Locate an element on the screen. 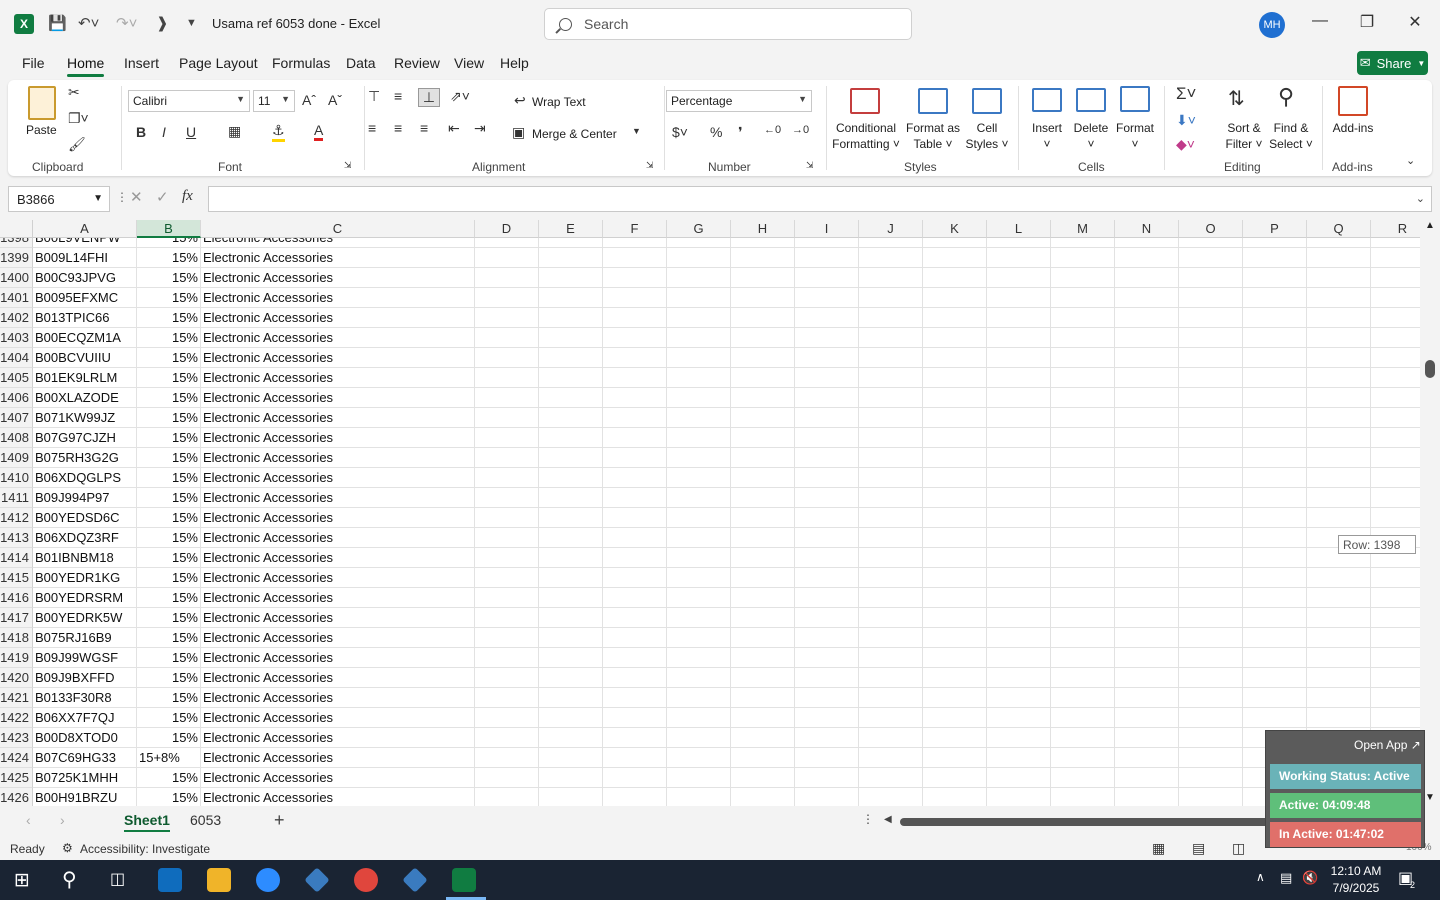 The image size is (1440, 900). add-ins-button: Add-ins is located at coordinates (1353, 128).